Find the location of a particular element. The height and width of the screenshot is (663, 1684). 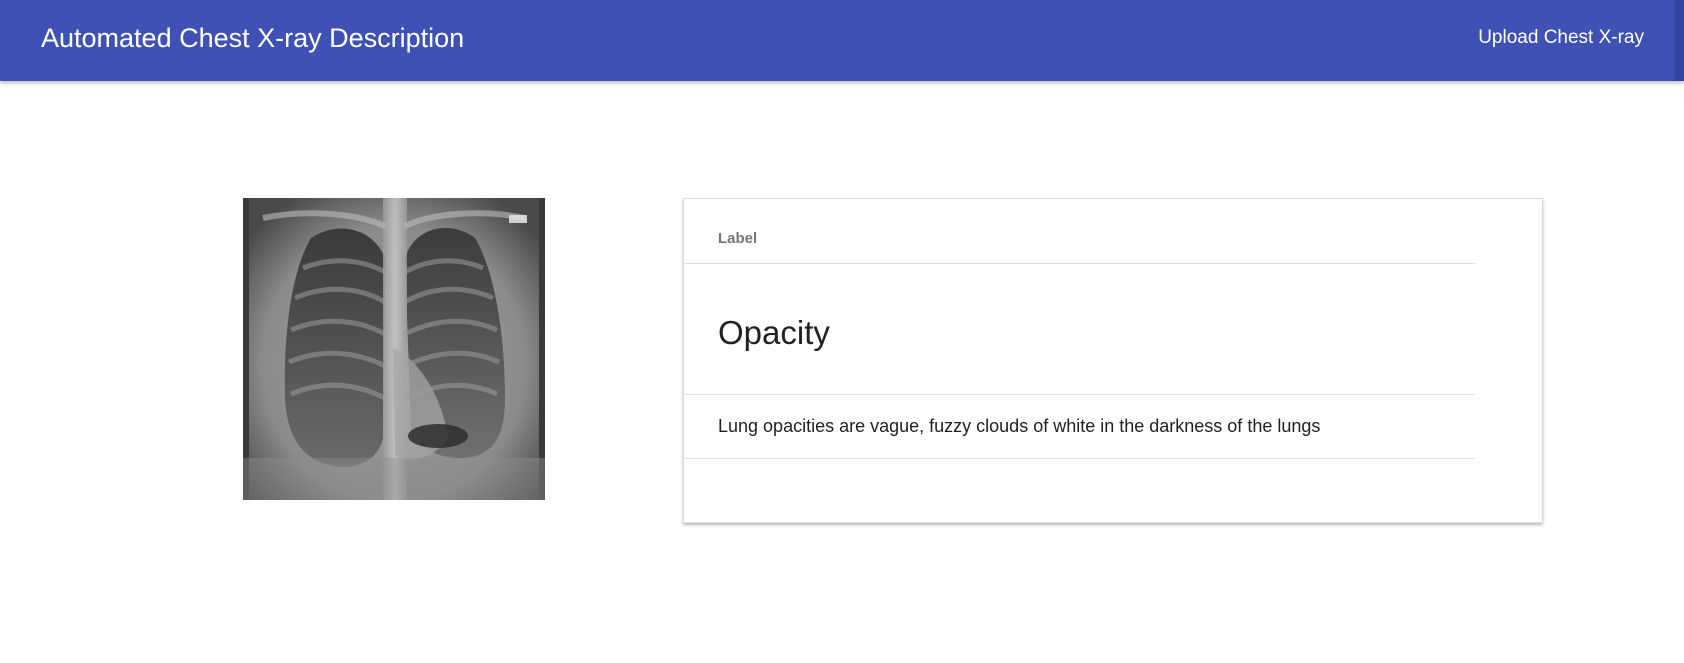

scrollbar-edge is located at coordinates (1679, 40).